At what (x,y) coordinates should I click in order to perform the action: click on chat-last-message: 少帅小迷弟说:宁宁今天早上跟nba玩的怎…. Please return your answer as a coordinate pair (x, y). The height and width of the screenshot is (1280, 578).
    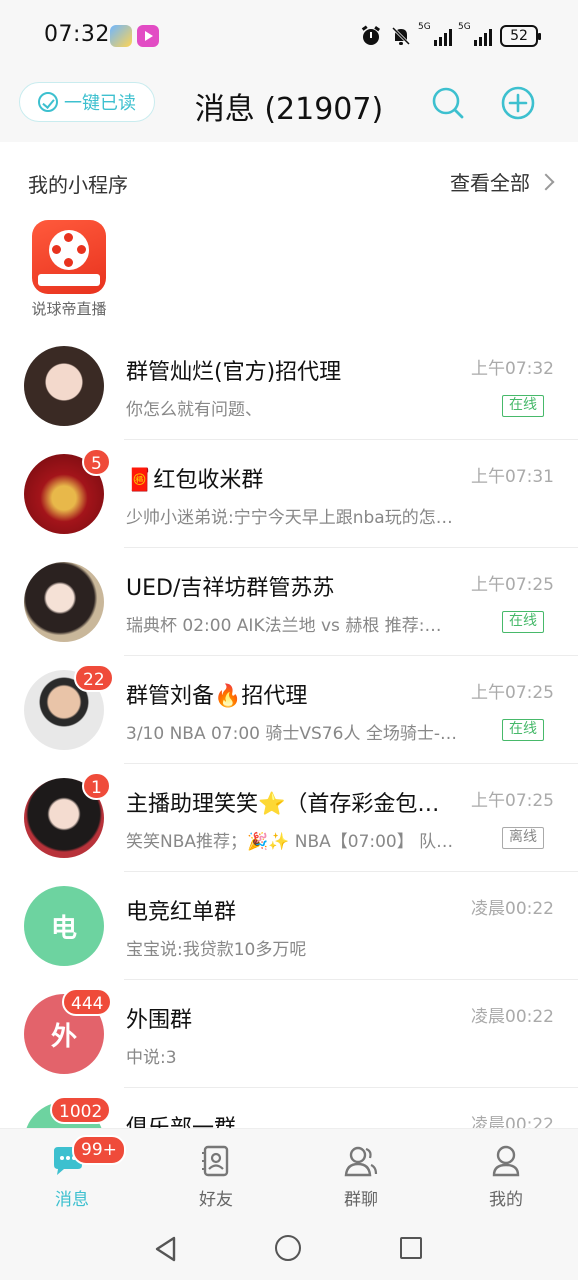
    Looking at the image, I should click on (289, 518).